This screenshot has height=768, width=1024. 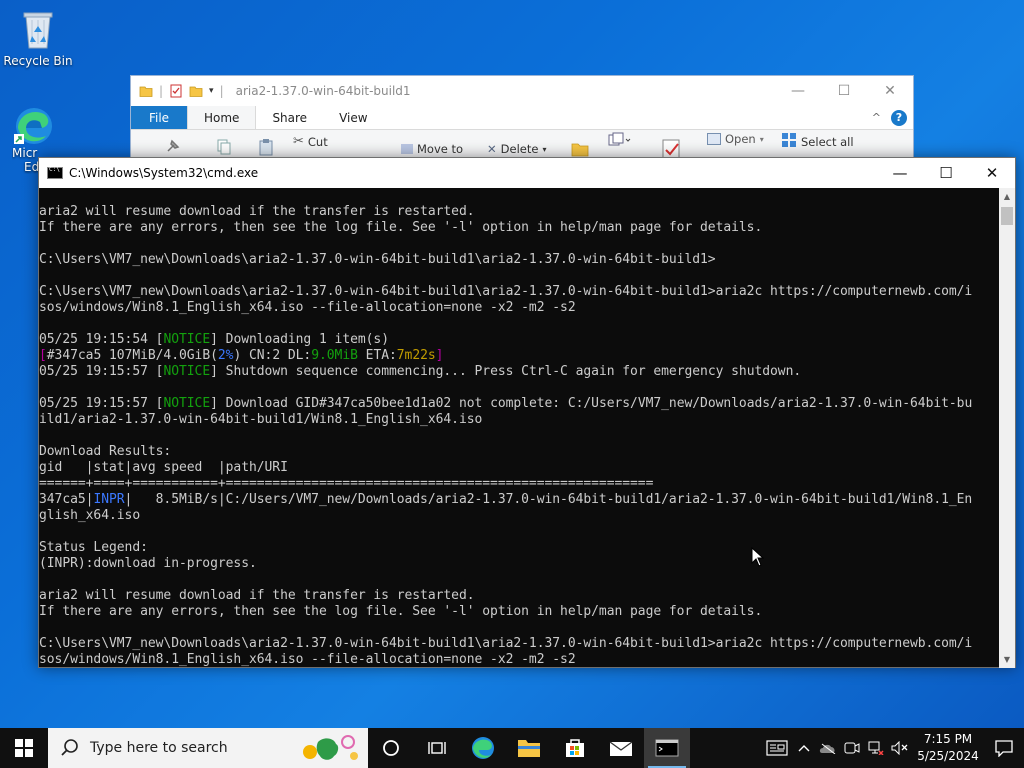 What do you see at coordinates (828, 748) in the screenshot?
I see `onedrive-icon` at bounding box center [828, 748].